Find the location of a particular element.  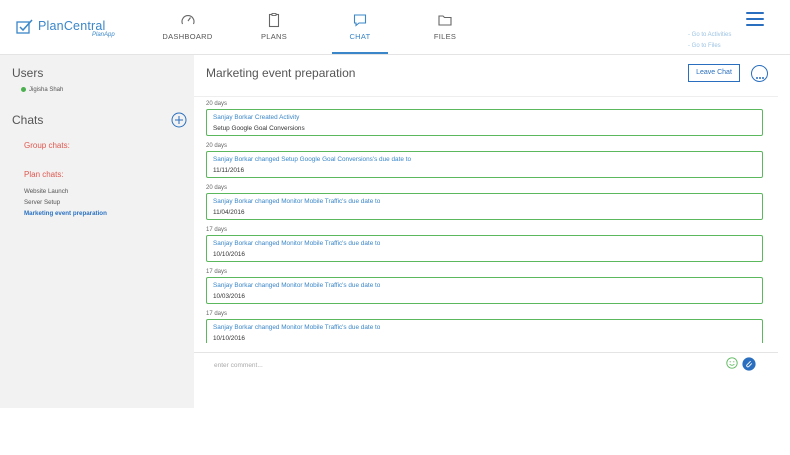

feed-item-text: Sanjay Borkar Created Activity is located at coordinates (484, 117).